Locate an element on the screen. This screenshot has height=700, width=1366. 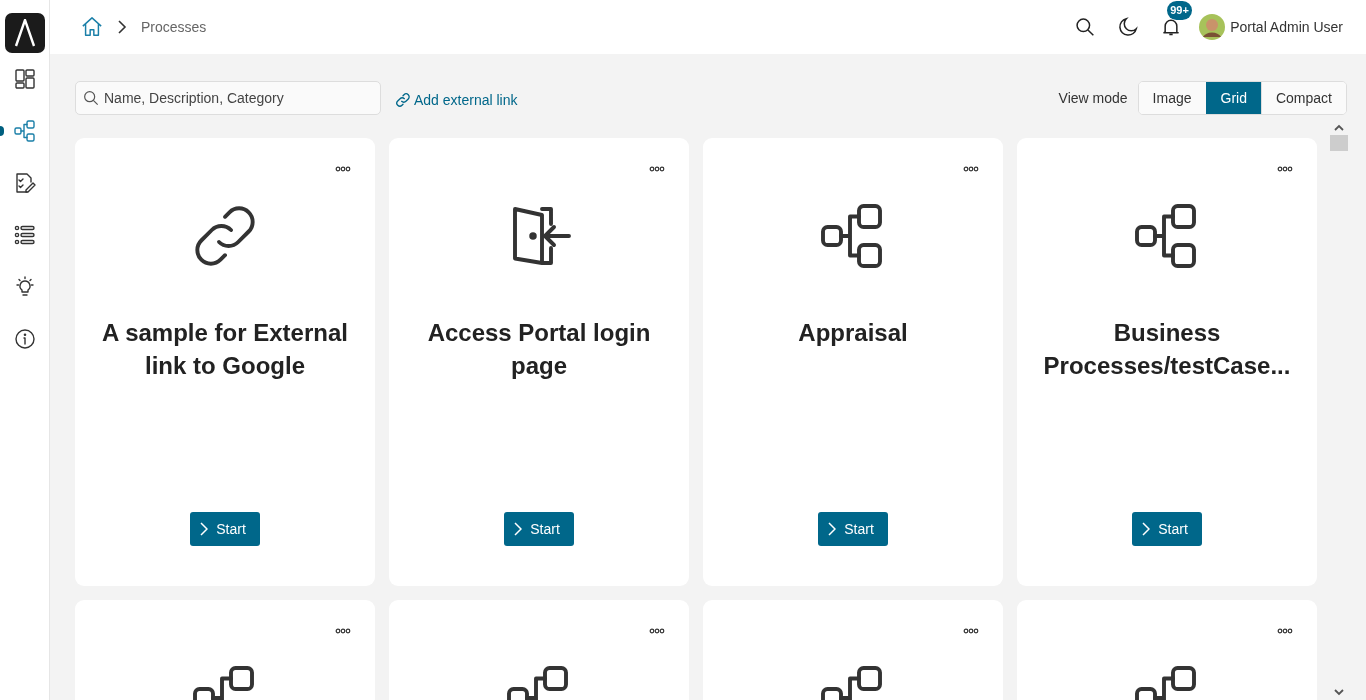
flowchart-icon is located at coordinates (24, 131).